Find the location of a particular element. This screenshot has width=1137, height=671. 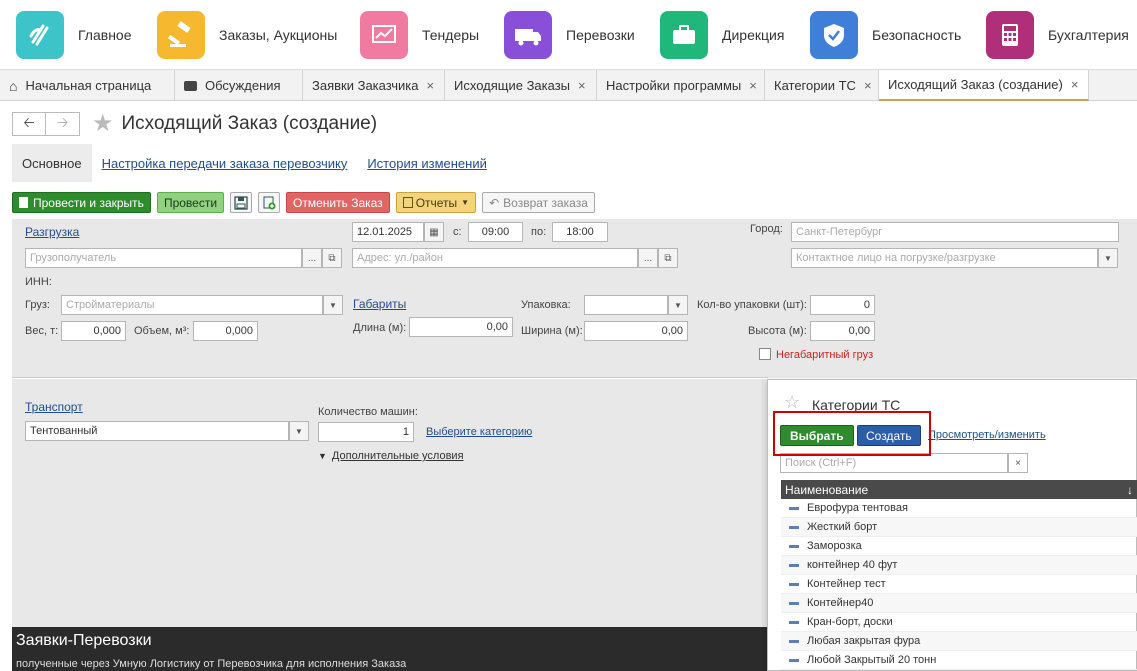

date-field: 12.01.2025 is located at coordinates (388, 232).